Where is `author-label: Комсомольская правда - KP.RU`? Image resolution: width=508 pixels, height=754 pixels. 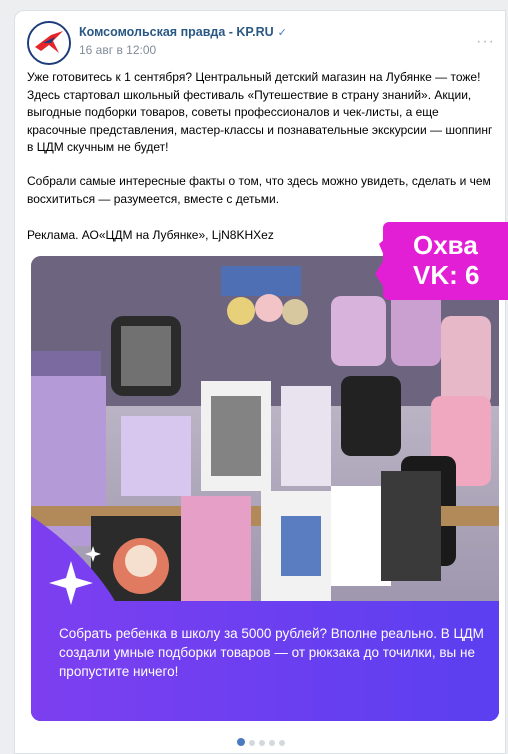
author-label: Комсомольская правда - KP.RU is located at coordinates (176, 32).